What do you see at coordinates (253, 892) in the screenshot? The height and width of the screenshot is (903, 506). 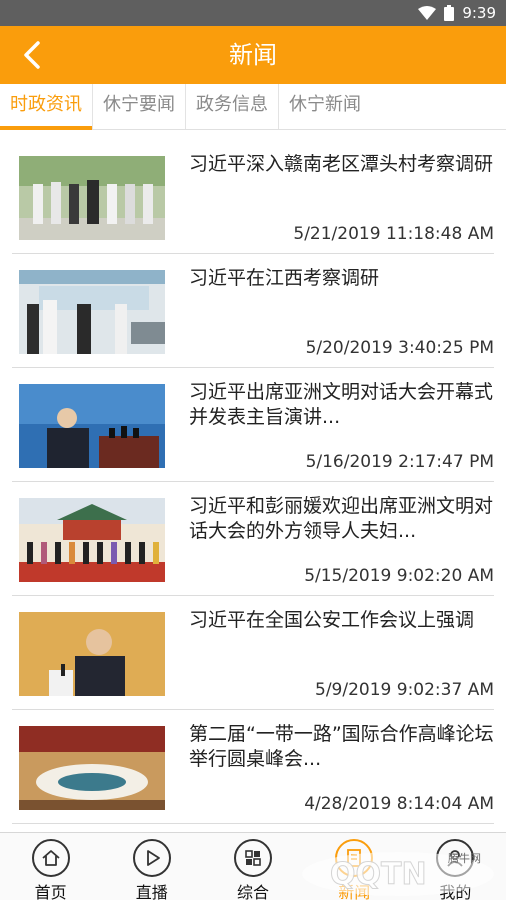 I see `nav-general-label: 综合` at bounding box center [253, 892].